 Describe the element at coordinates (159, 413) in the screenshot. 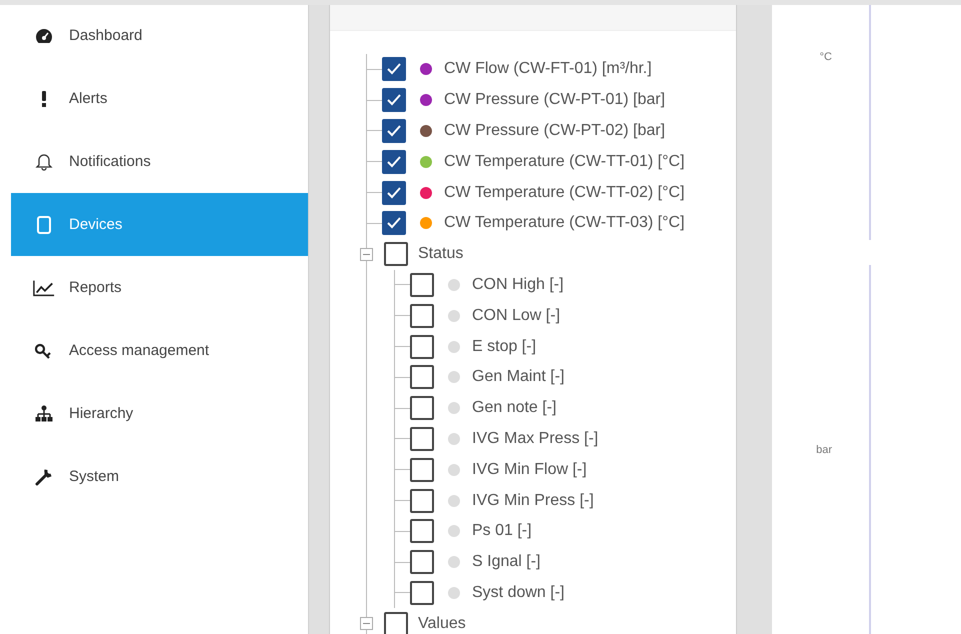

I see `sidebar-item: Hierarchy` at that location.